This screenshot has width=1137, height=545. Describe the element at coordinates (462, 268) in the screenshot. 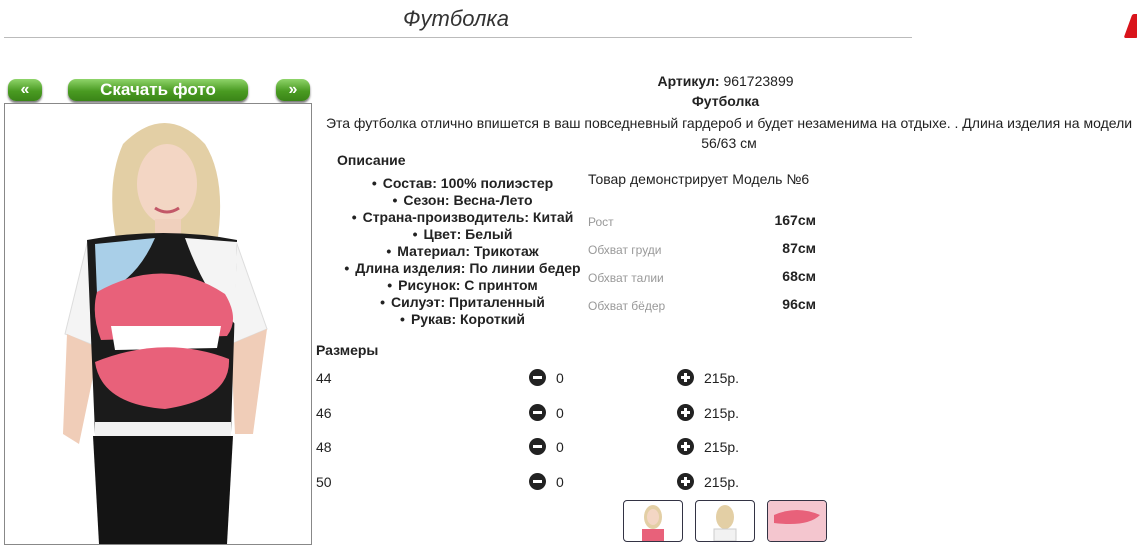

I see `property-item: Длина изделия: По линии бедер` at that location.